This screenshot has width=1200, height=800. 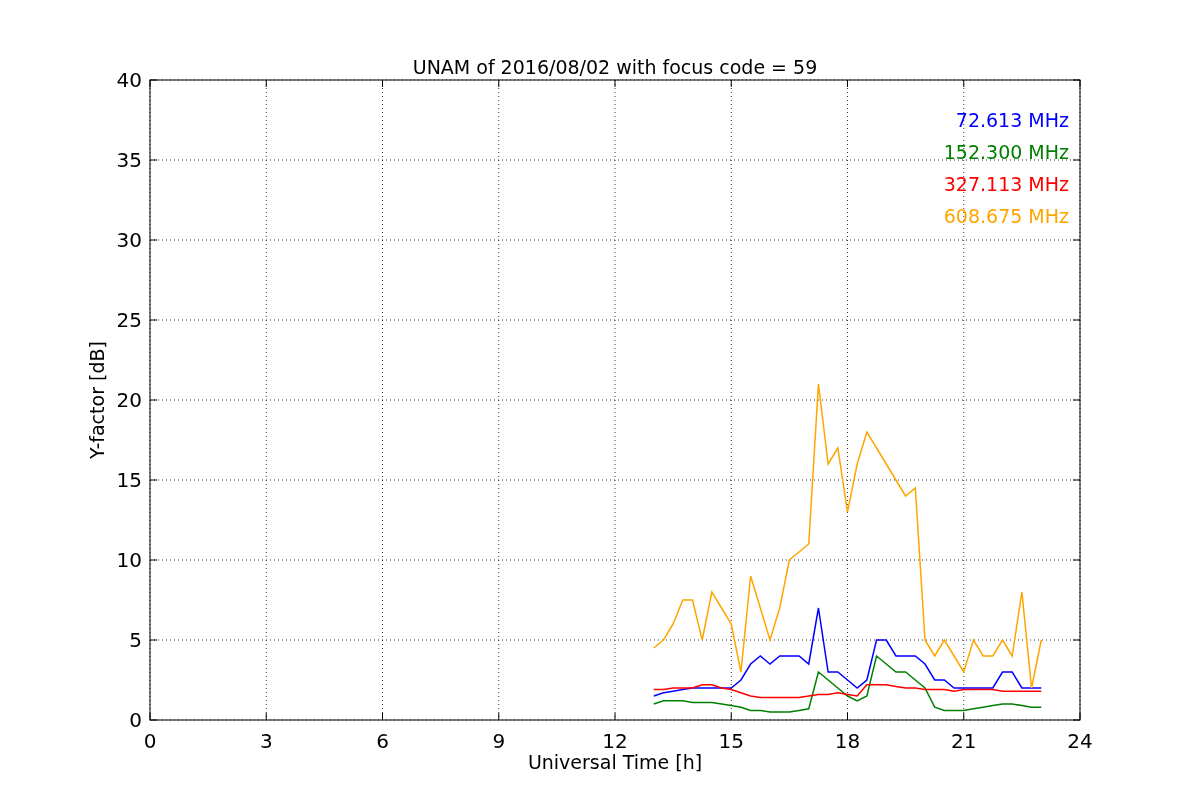 I want to click on axis-tick-label: 25, so click(x=129, y=320).